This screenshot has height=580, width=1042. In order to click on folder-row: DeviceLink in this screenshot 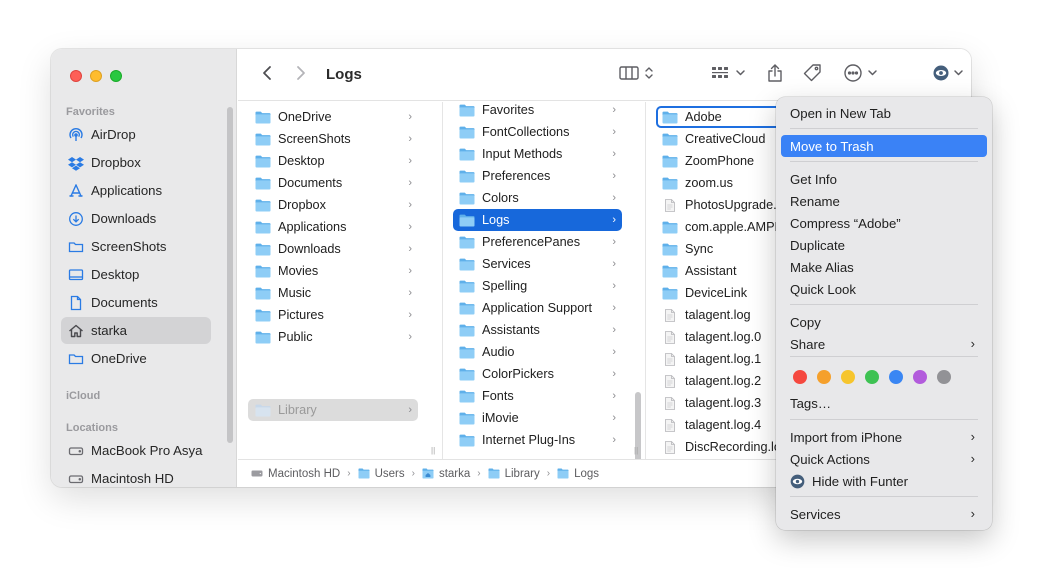, I will do `click(716, 293)`.